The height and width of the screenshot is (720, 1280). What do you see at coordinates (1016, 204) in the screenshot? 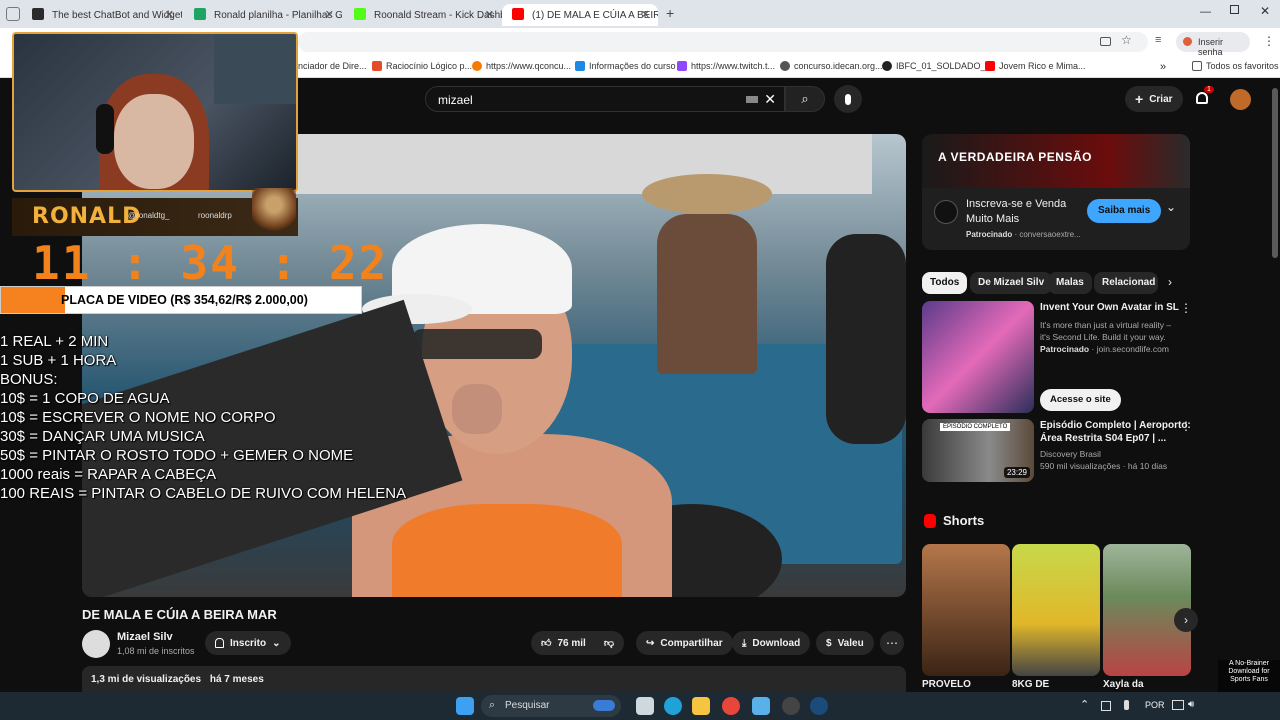
I see `ad-title-line: Inscreva-se e Venda` at bounding box center [1016, 204].